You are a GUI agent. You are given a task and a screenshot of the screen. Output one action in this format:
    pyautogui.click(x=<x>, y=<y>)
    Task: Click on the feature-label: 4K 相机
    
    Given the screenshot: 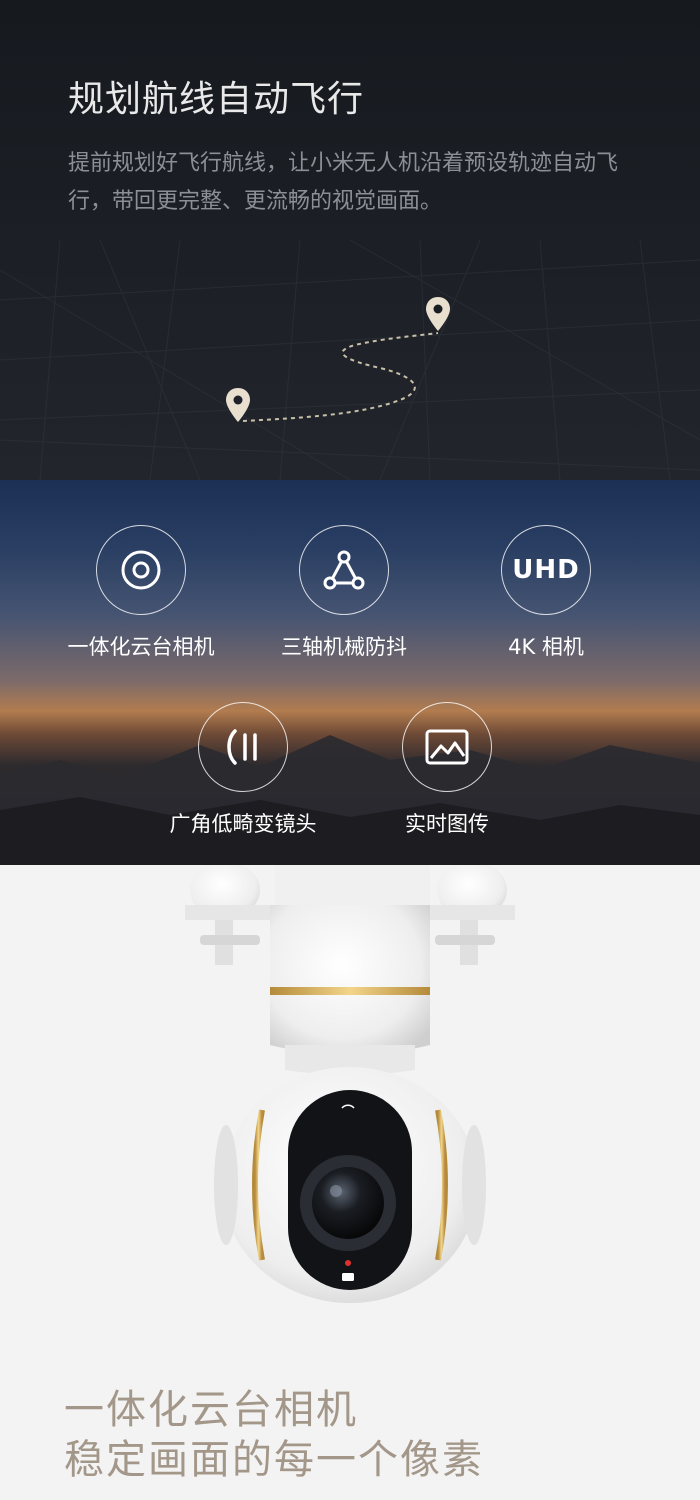 What is the action you would take?
    pyautogui.click(x=546, y=647)
    